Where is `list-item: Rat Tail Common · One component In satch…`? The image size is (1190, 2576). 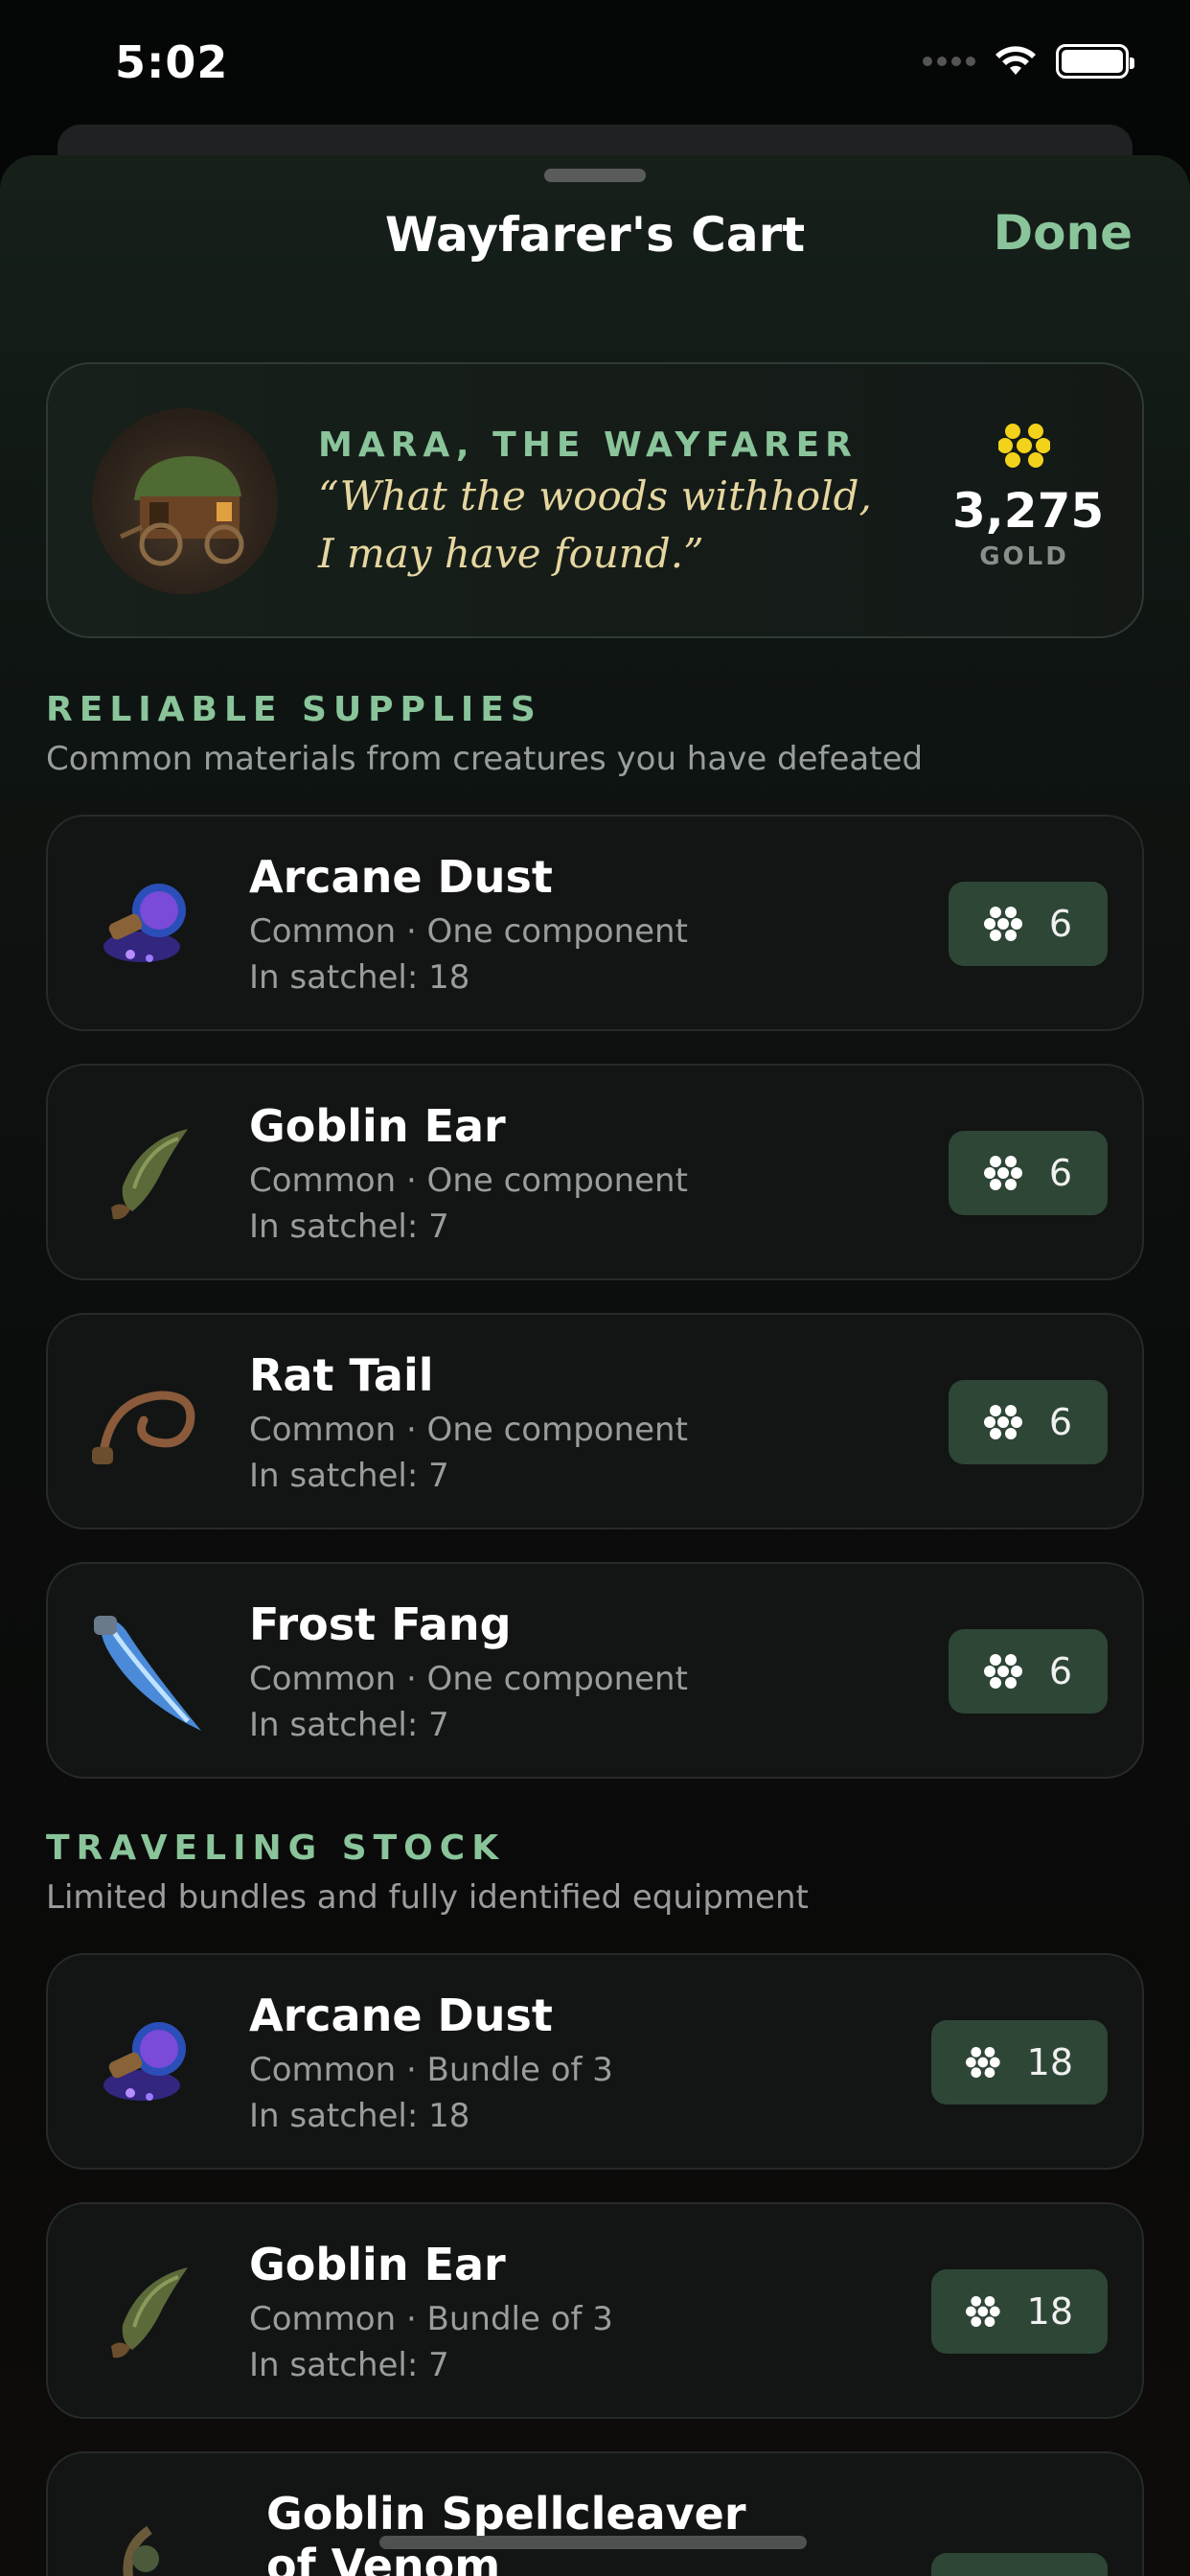 list-item: Rat Tail Common · One component In satch… is located at coordinates (595, 1421).